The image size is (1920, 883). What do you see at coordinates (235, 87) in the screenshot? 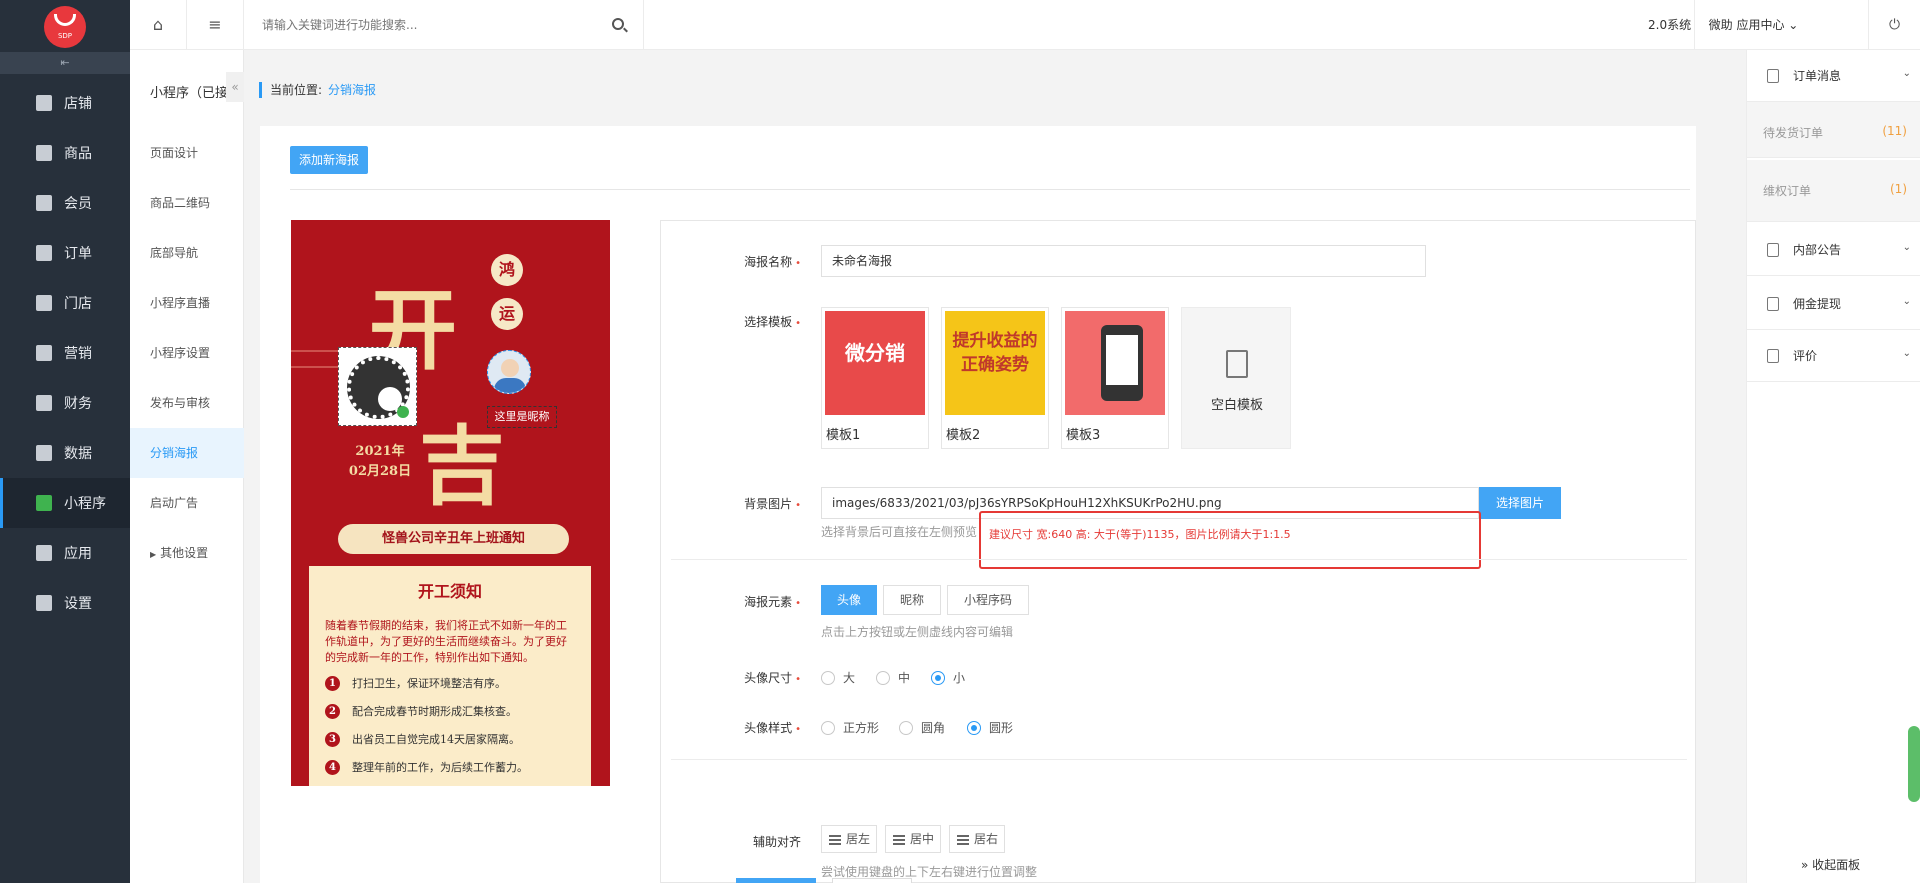
I see `subnav-collapse-button: «` at bounding box center [235, 87].